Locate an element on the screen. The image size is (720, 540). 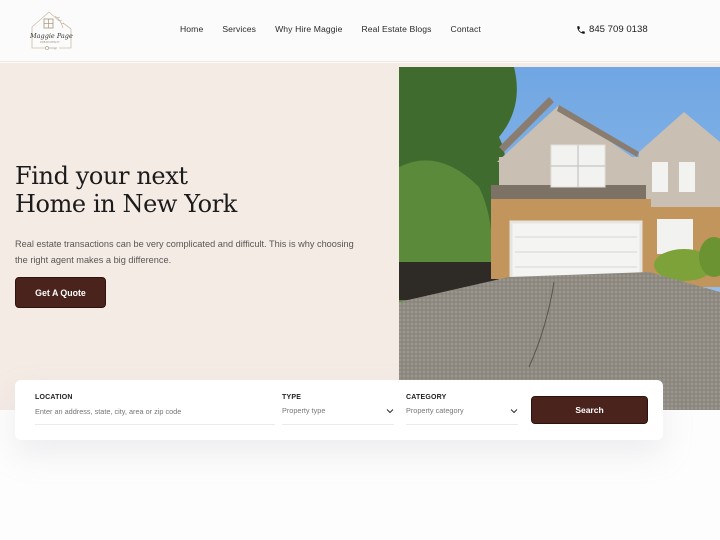
location-input is located at coordinates (155, 411).